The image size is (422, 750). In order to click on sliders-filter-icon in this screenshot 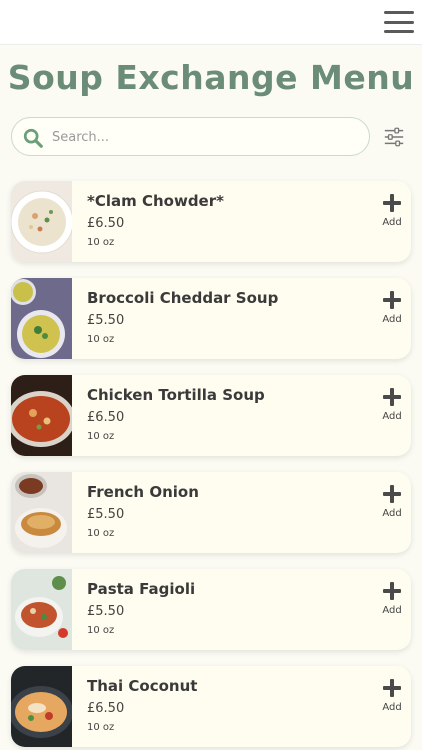, I will do `click(394, 137)`.